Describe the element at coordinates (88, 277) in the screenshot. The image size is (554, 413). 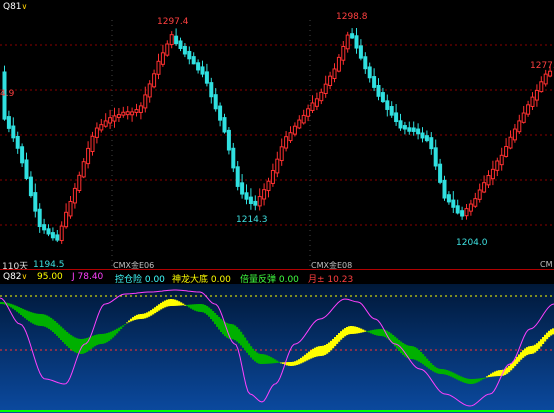
I see `indicator-value-j: J 78.40` at that location.